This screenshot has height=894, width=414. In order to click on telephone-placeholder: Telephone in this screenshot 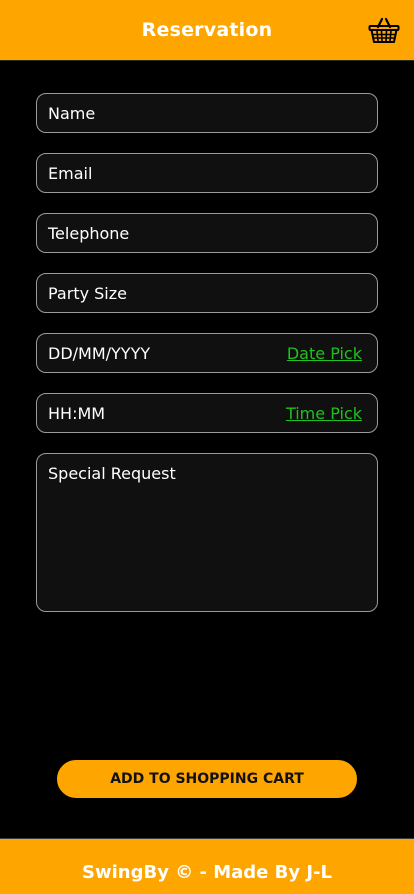, I will do `click(89, 233)`.